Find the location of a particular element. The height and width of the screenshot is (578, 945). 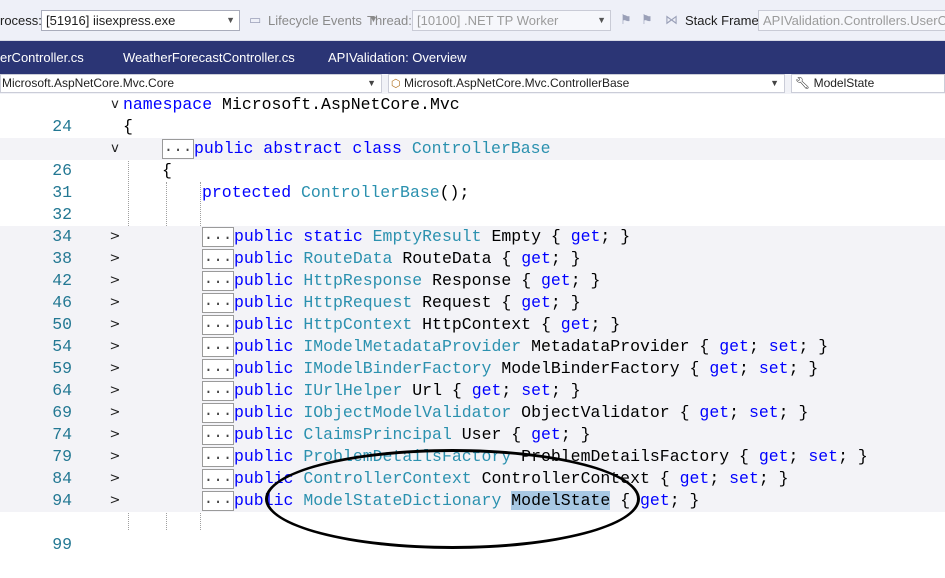

filter-icon: ⋈ is located at coordinates (671, 20).